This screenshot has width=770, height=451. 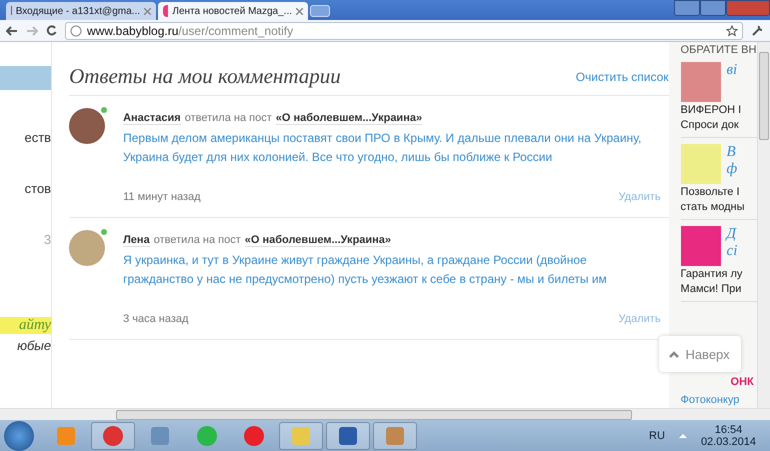 I want to click on back-icon, so click(x=12, y=31).